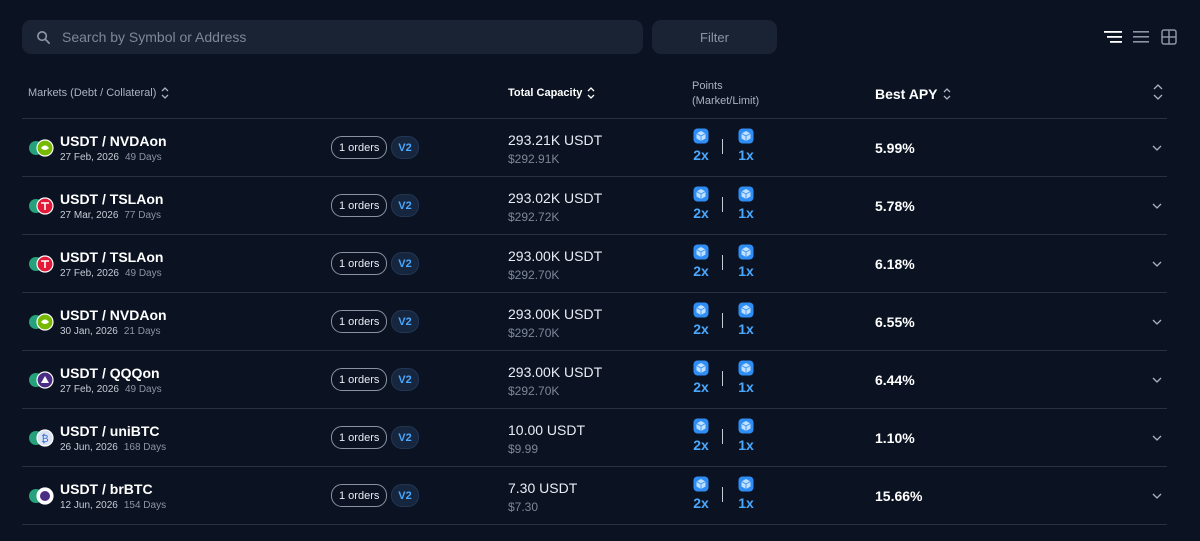  I want to click on days-remaining: 154 Days, so click(145, 505).